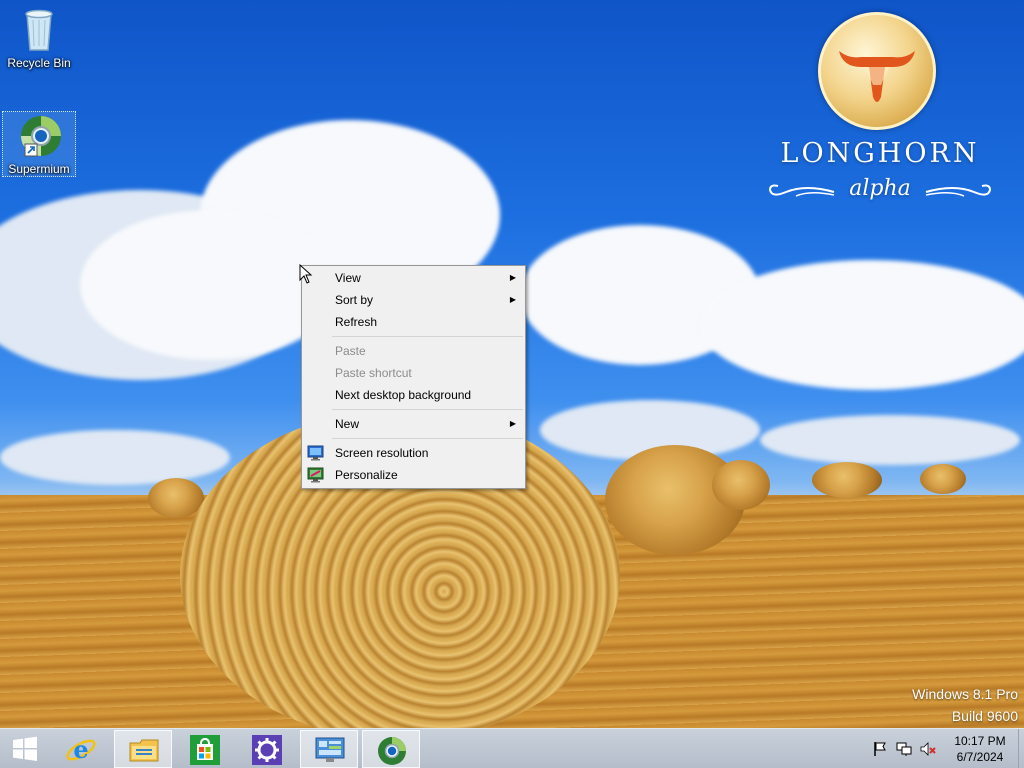  What do you see at coordinates (366, 475) in the screenshot?
I see `menu-item-label: Personalize` at bounding box center [366, 475].